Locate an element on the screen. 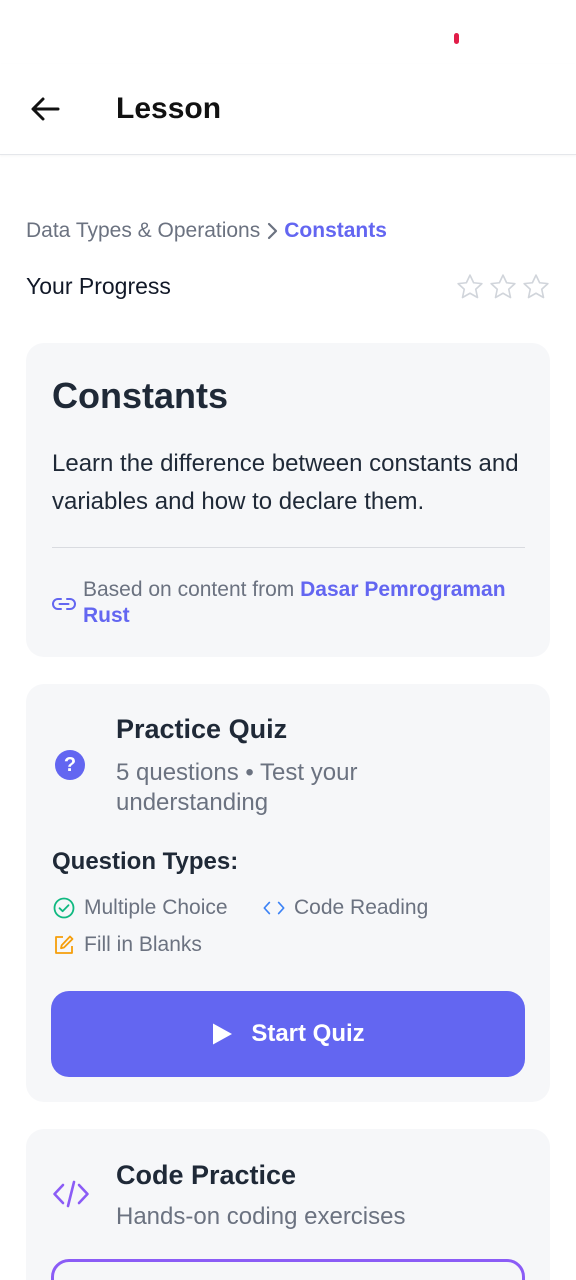 This screenshot has height=1280, width=576. recording-indicator is located at coordinates (456, 38).